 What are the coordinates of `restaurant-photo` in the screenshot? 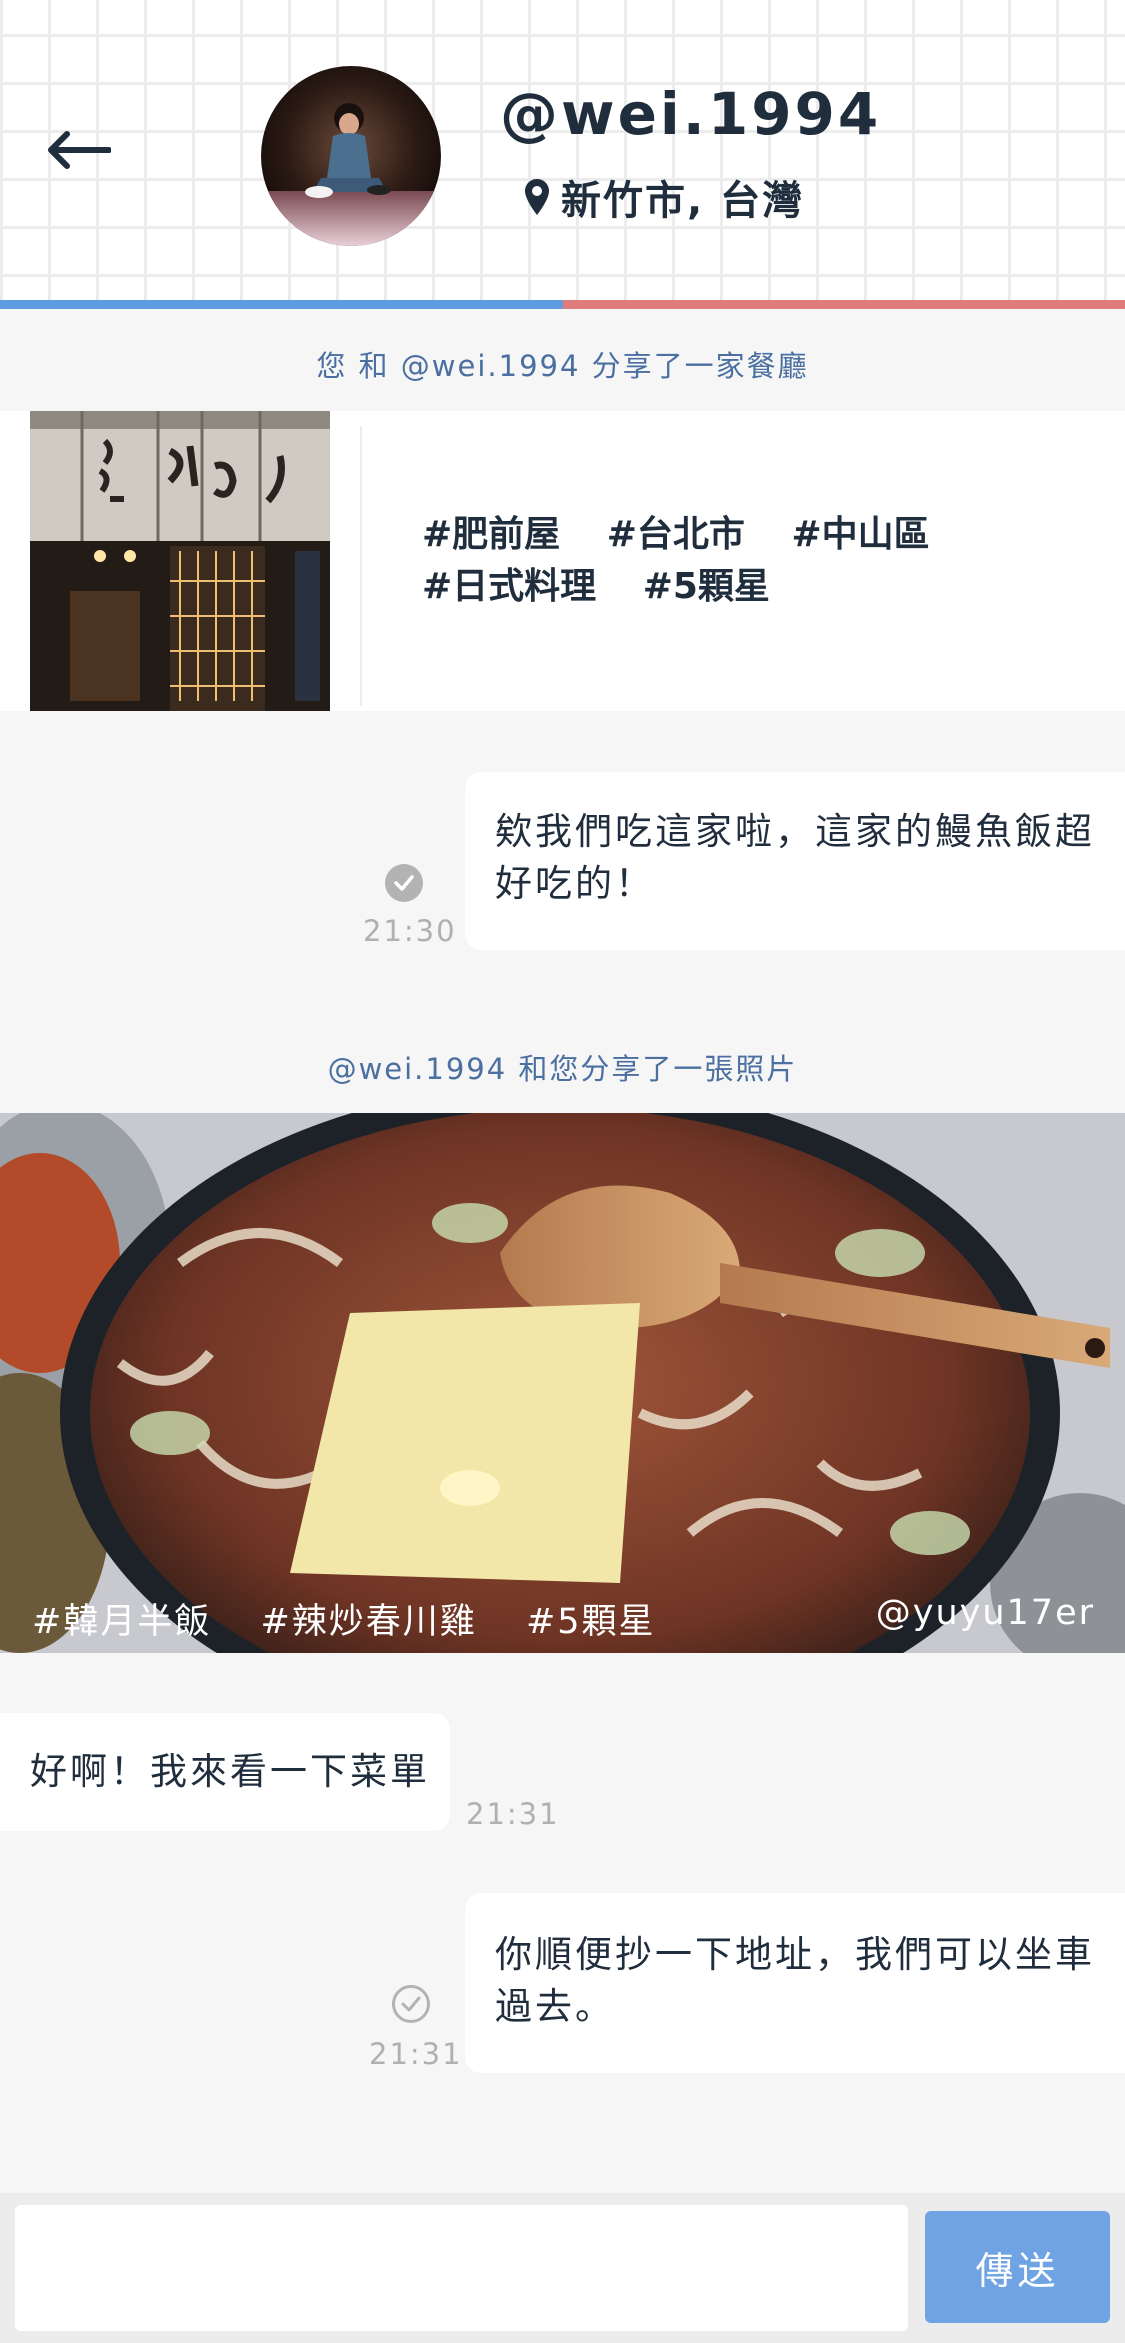 It's located at (180, 561).